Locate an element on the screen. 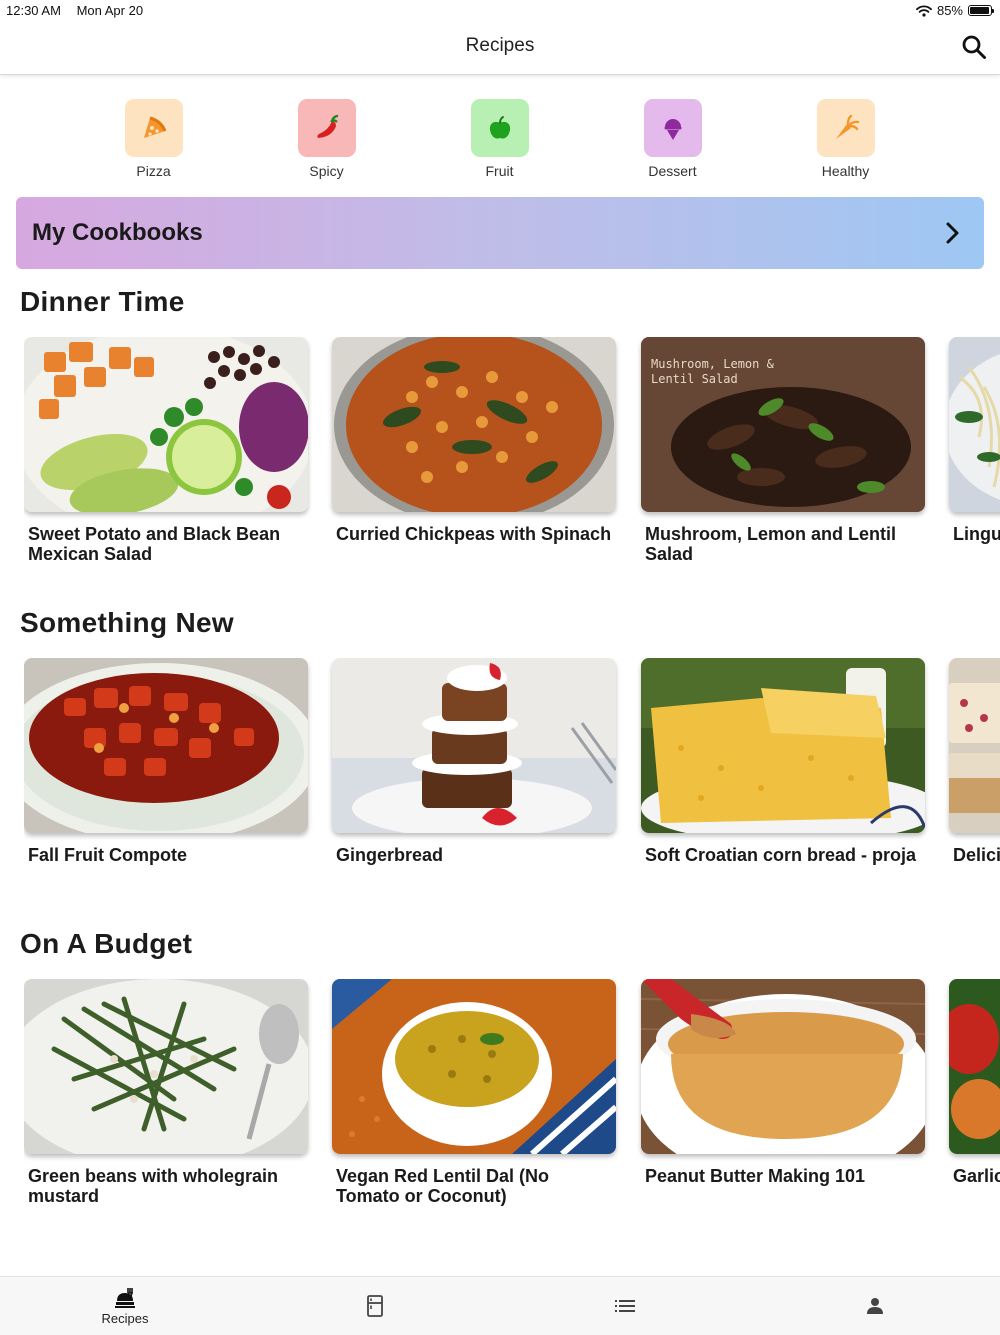  chef-hat-icon is located at coordinates (125, 1297).